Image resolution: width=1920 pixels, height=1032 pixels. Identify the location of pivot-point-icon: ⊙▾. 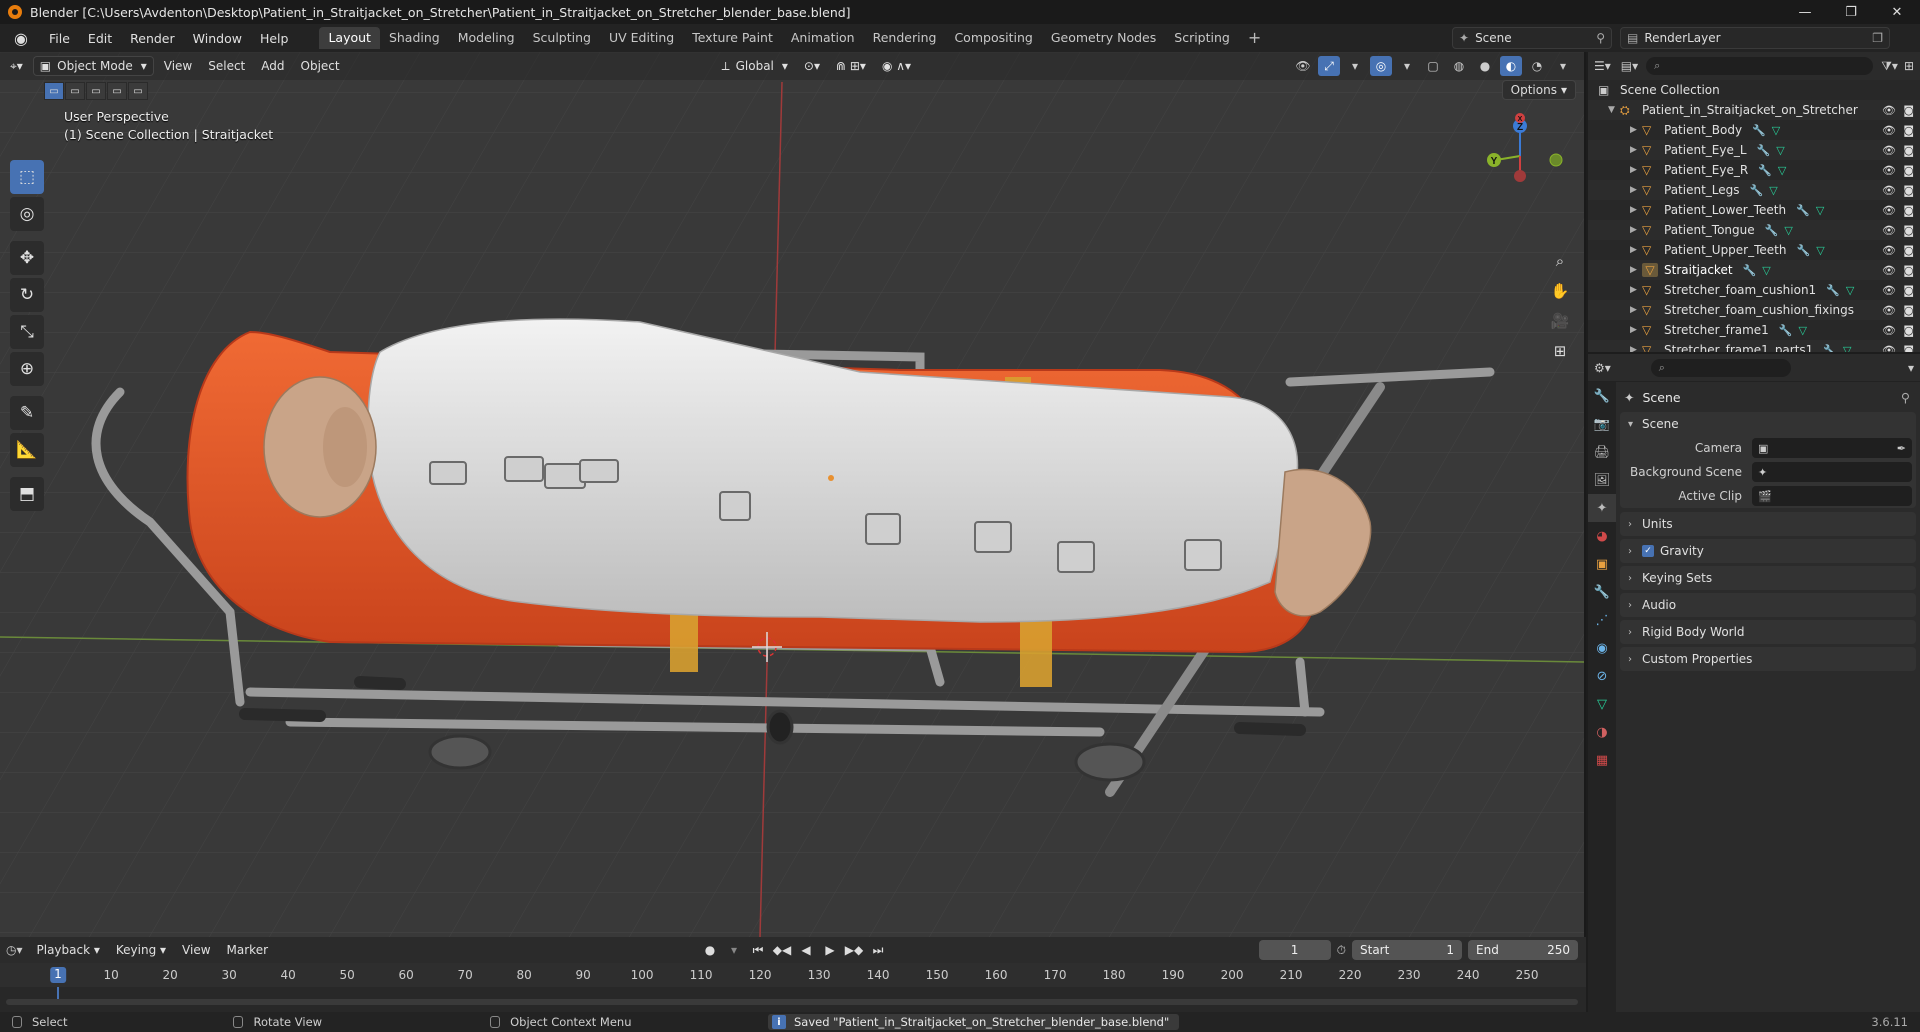
(812, 66).